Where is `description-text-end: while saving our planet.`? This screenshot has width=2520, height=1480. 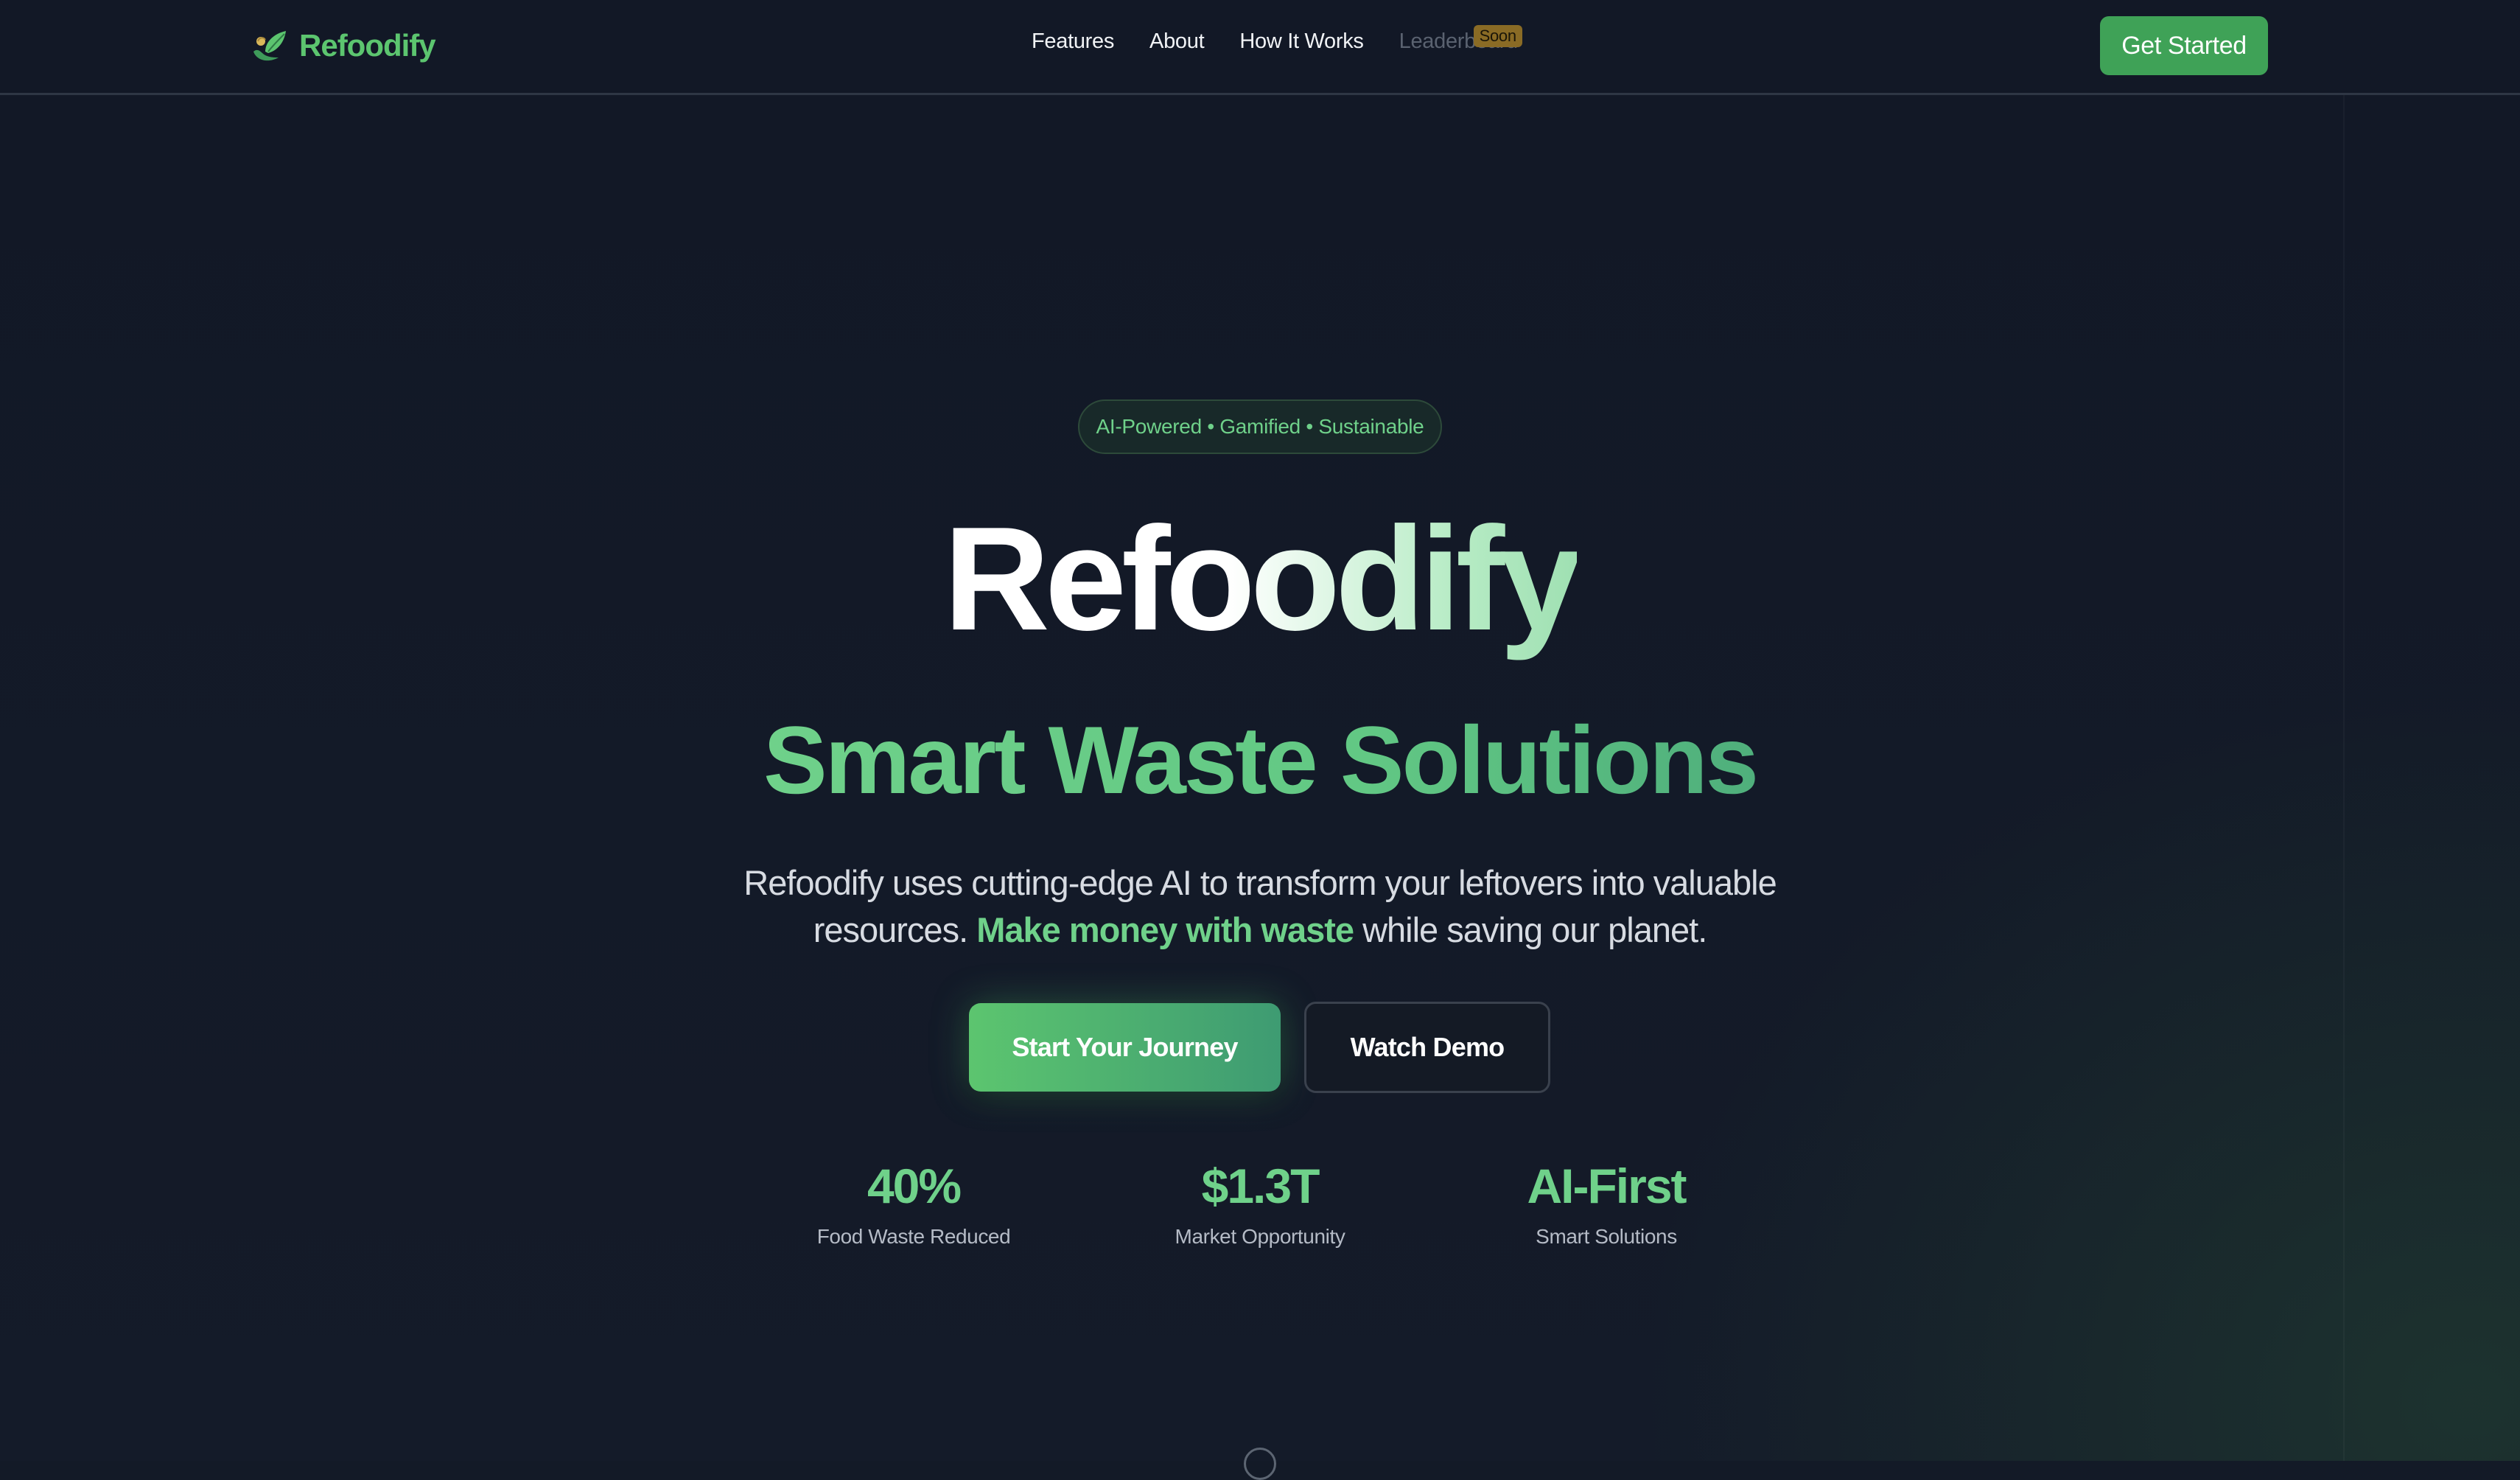
description-text-end: while saving our planet. is located at coordinates (1534, 929).